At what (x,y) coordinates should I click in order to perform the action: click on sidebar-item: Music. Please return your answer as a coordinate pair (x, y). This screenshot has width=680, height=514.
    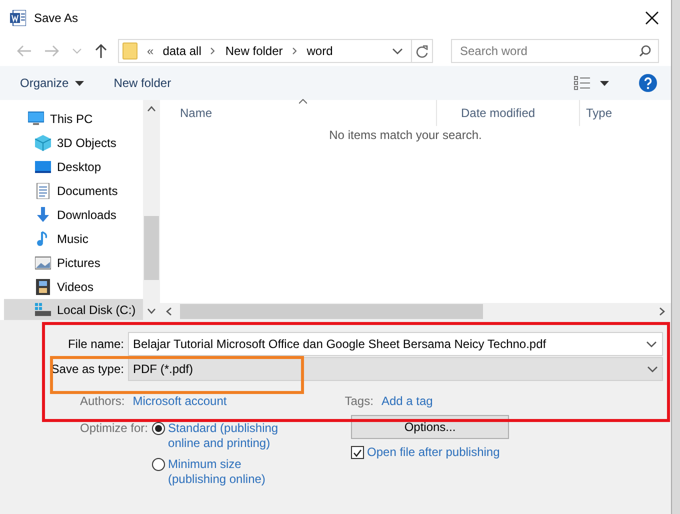
    Looking at the image, I should click on (71, 239).